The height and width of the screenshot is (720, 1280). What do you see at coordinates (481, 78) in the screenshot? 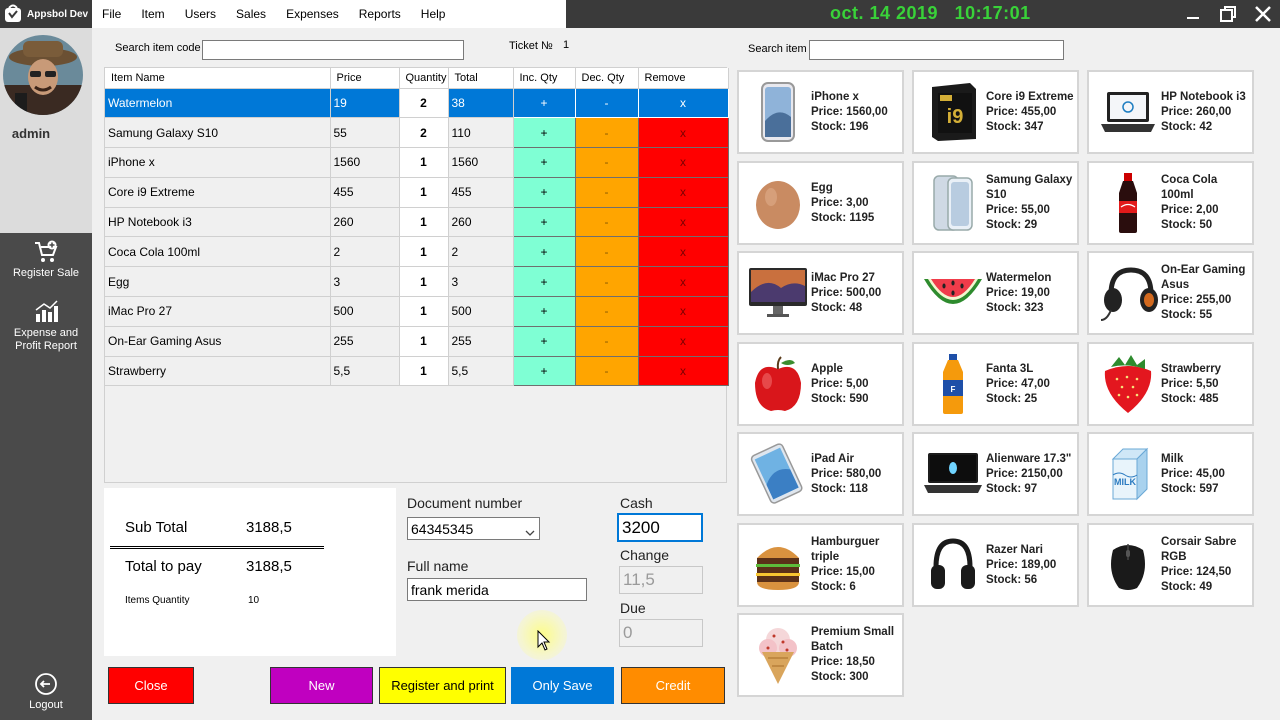
I see `col-total: Total` at bounding box center [481, 78].